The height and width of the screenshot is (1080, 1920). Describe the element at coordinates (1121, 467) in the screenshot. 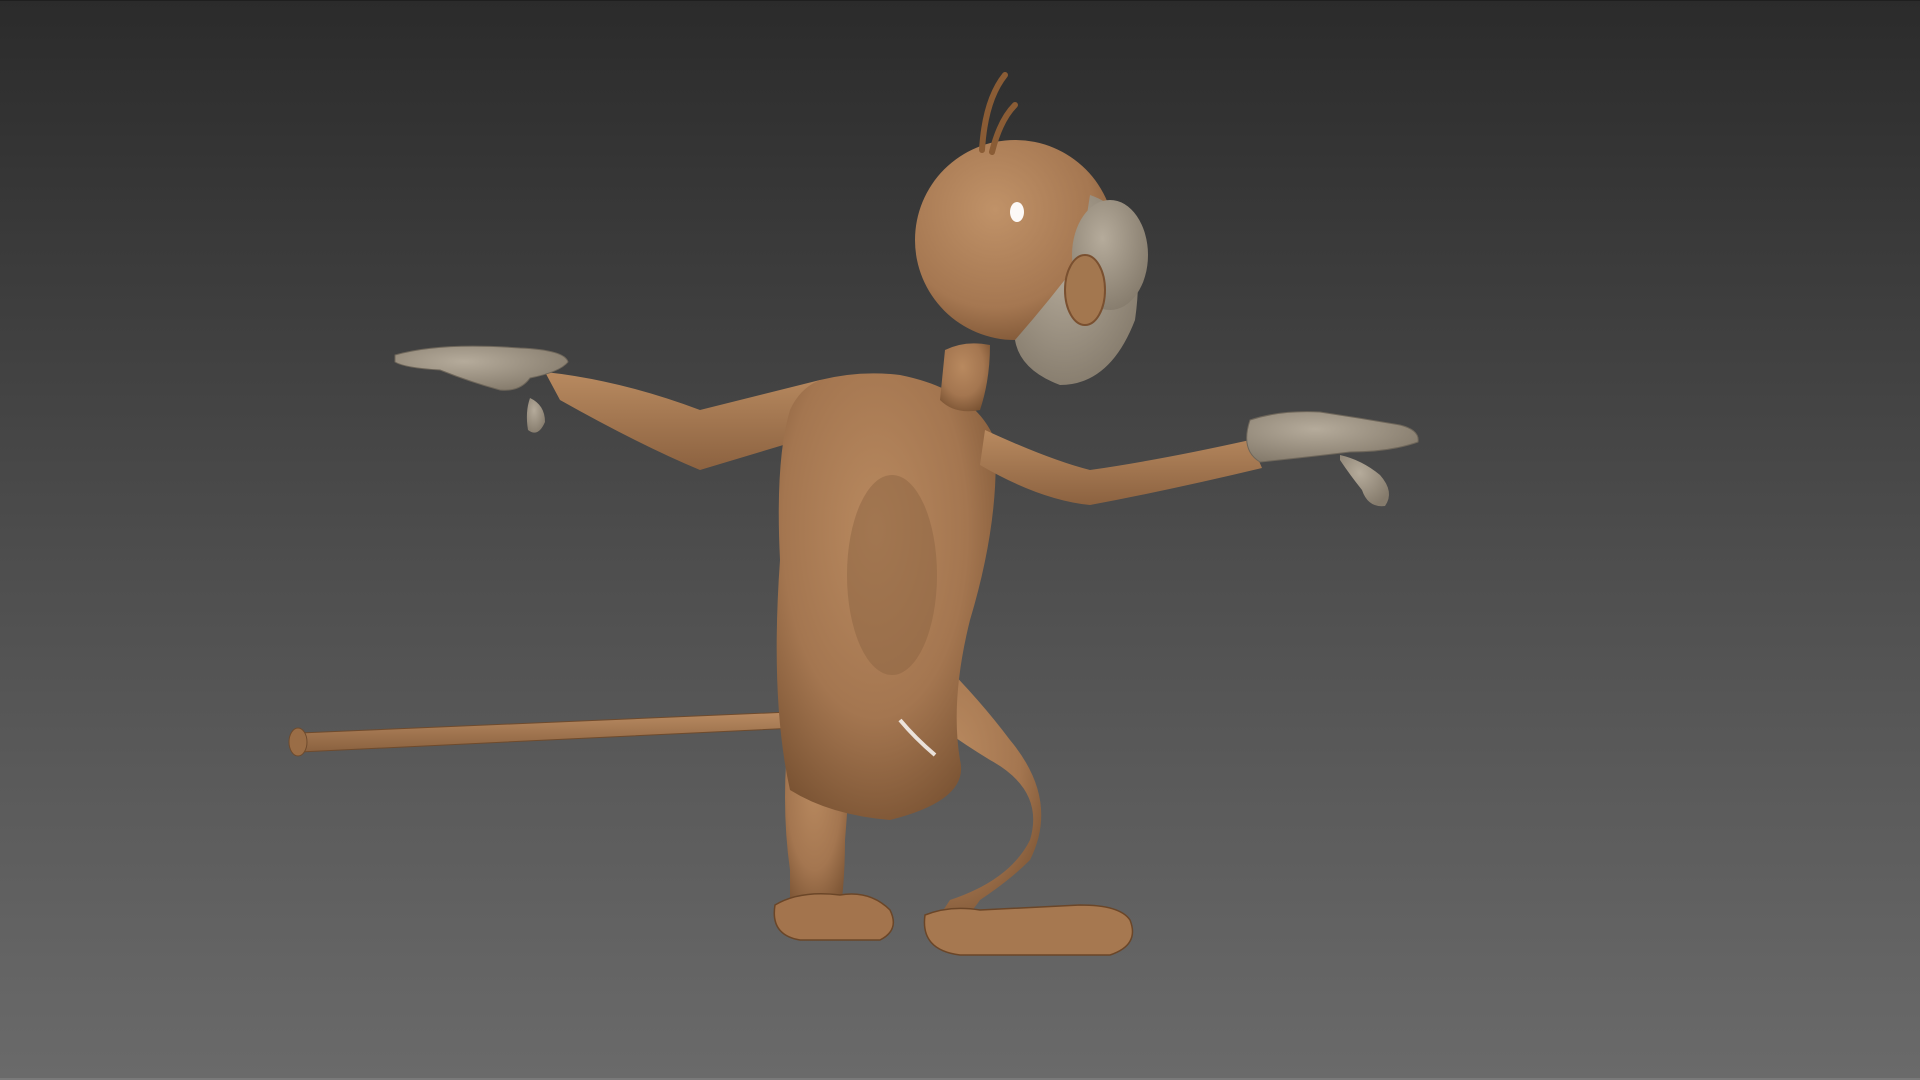

I see `right-arm` at that location.